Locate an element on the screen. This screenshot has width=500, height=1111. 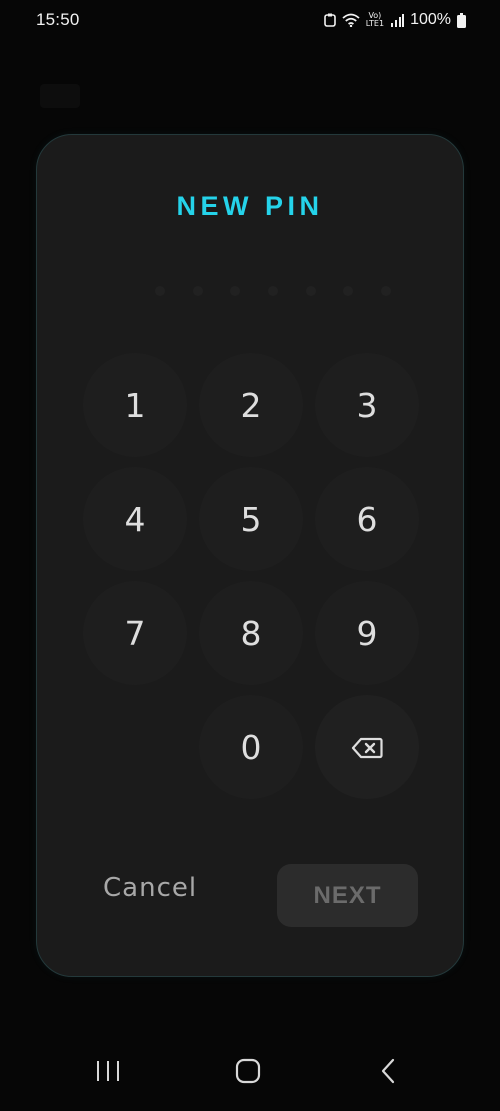
back-icon is located at coordinates (388, 1073).